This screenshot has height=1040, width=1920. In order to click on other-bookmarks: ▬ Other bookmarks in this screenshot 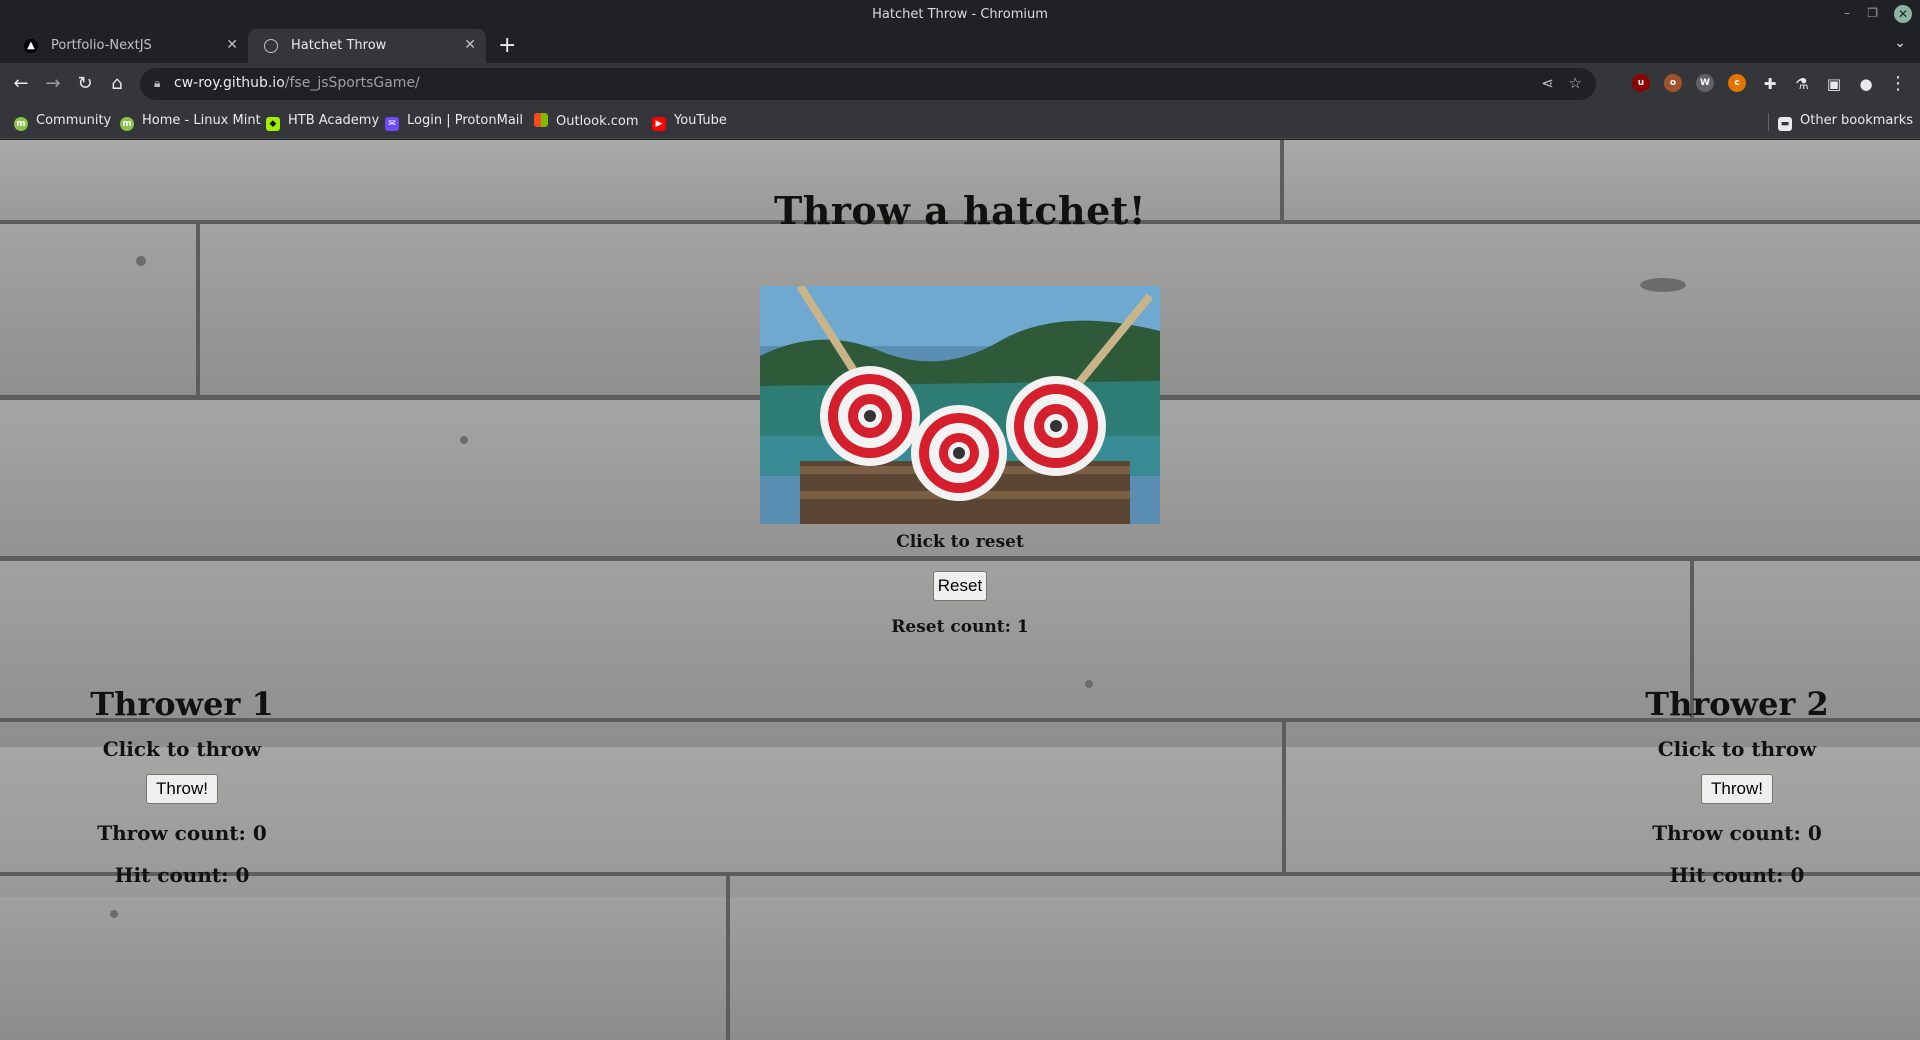, I will do `click(1845, 122)`.